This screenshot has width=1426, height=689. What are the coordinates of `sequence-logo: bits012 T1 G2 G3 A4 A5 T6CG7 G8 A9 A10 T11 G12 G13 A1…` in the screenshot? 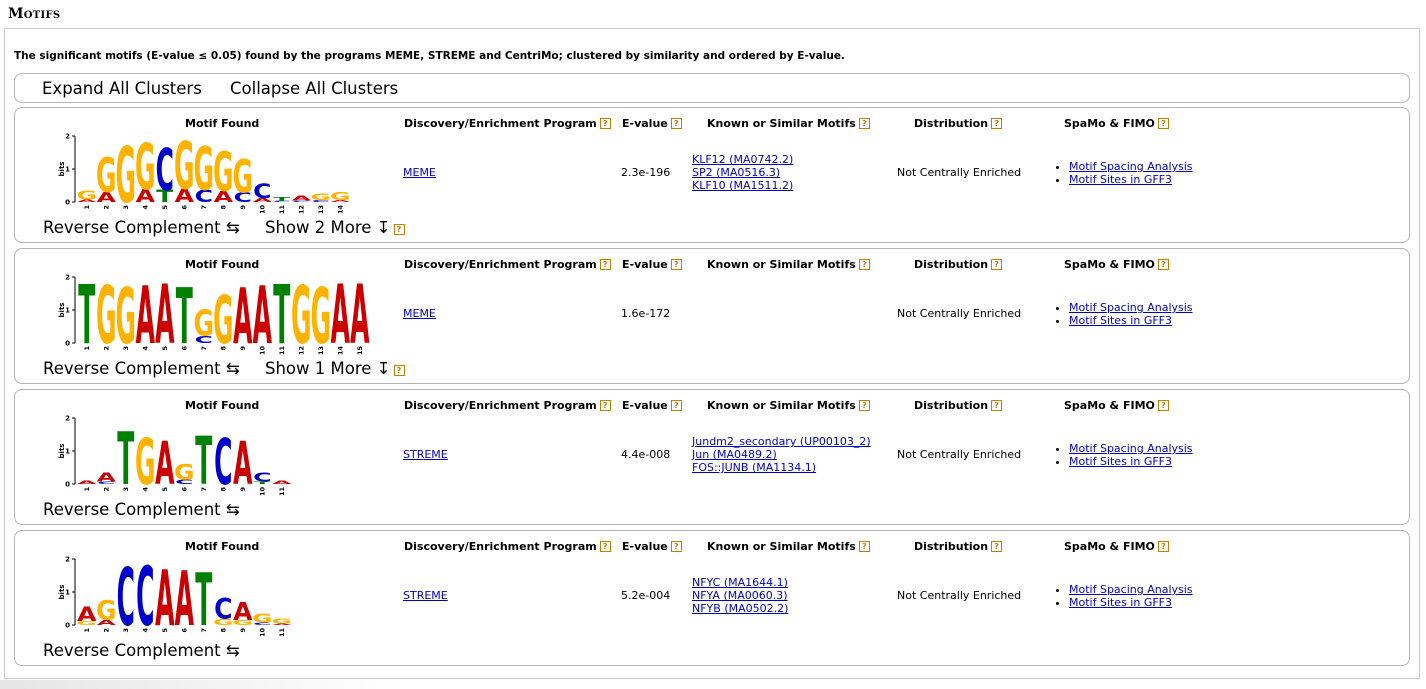 It's located at (220, 314).